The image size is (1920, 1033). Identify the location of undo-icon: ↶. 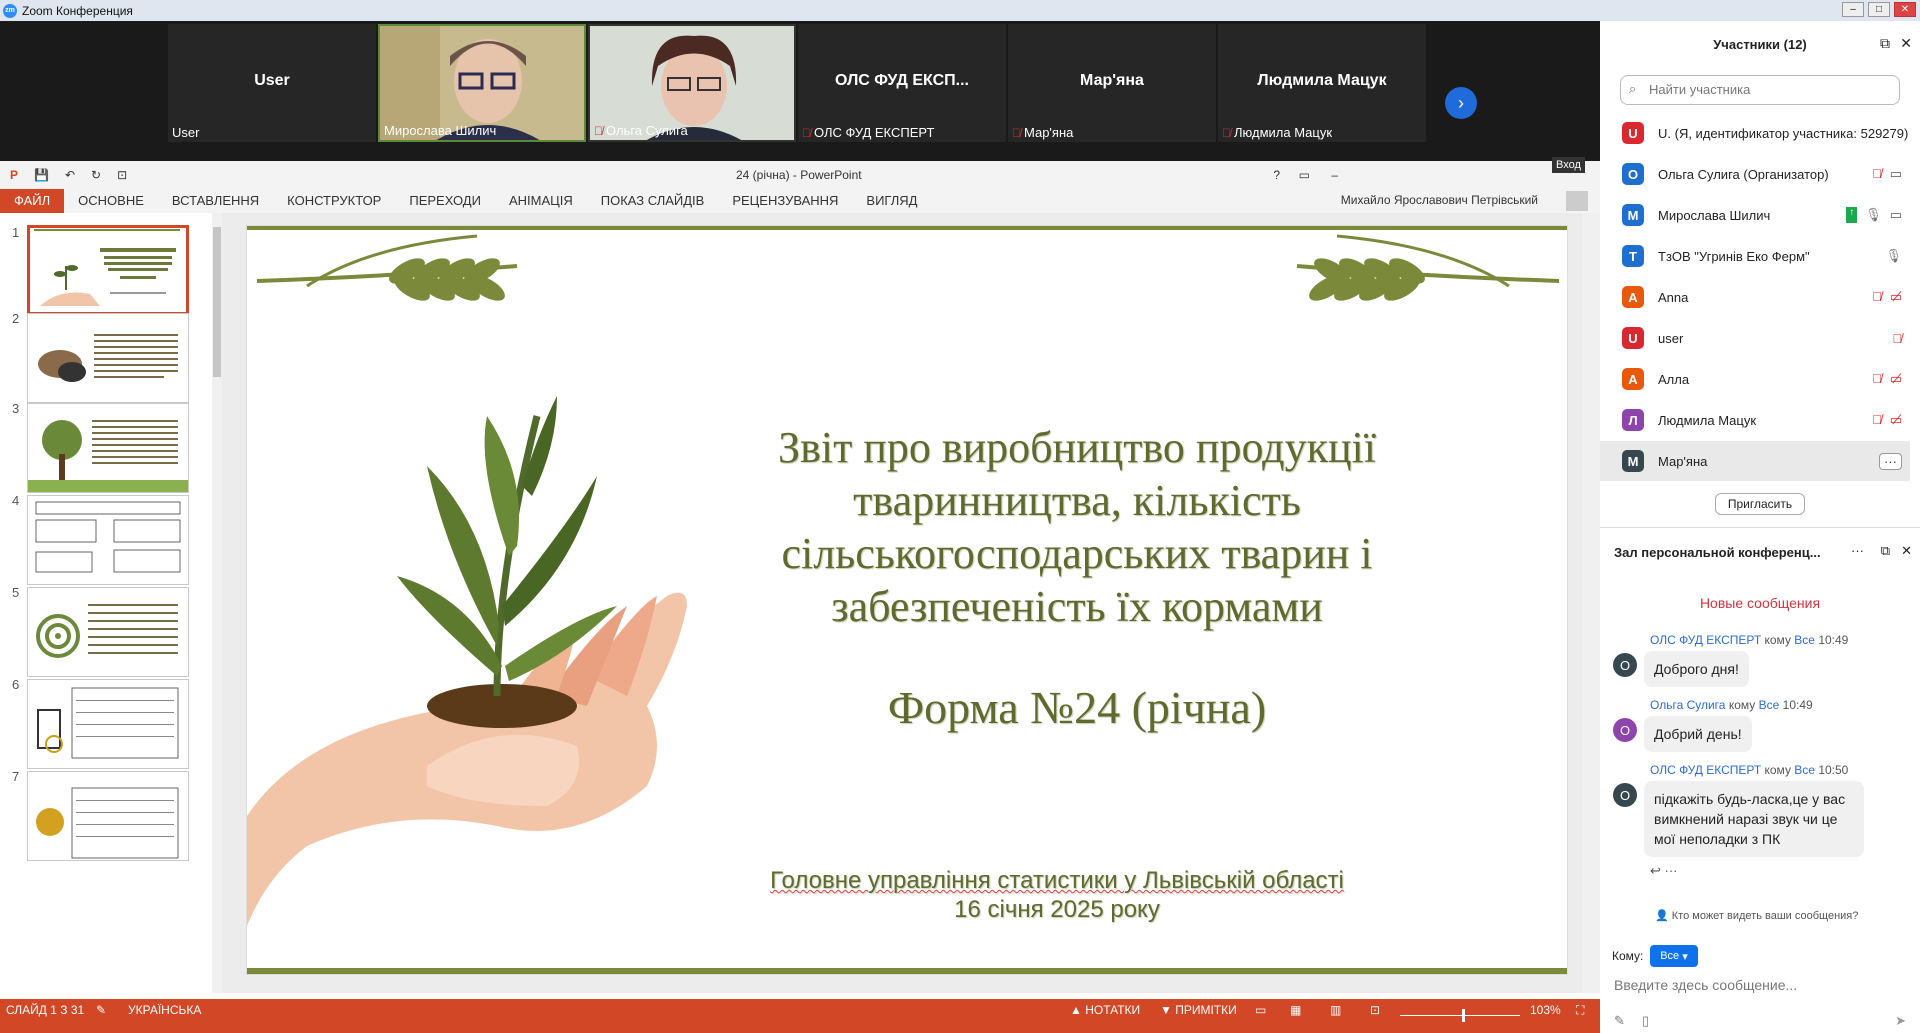
(70, 175).